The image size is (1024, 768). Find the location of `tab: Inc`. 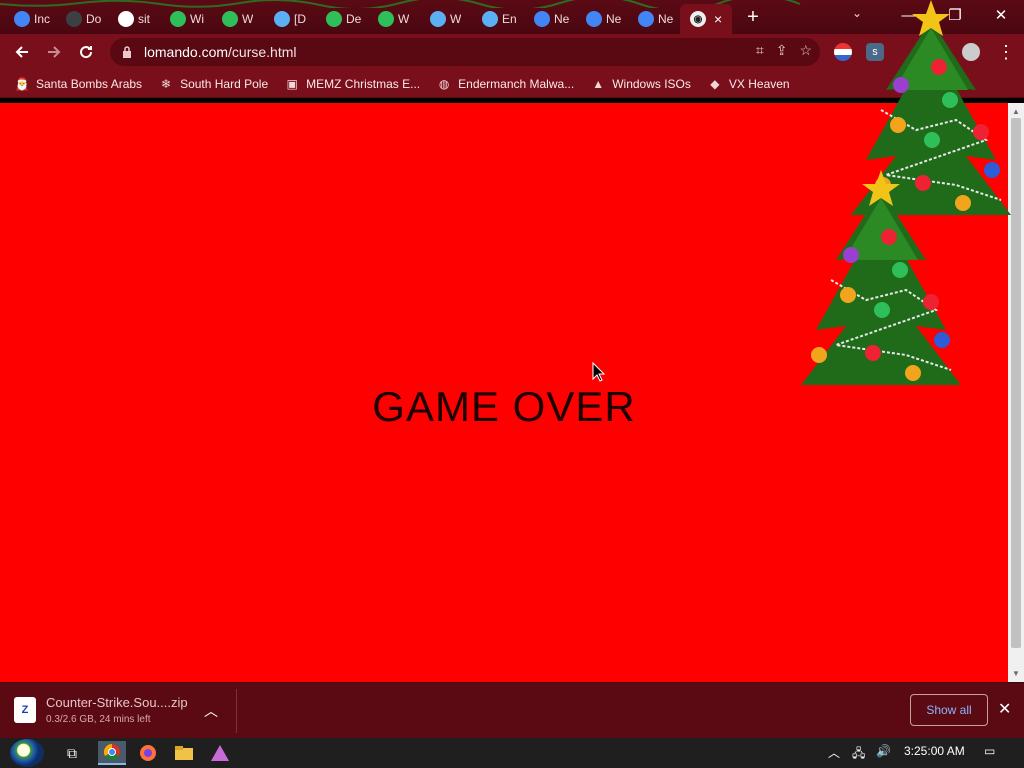

tab: Inc is located at coordinates (30, 19).